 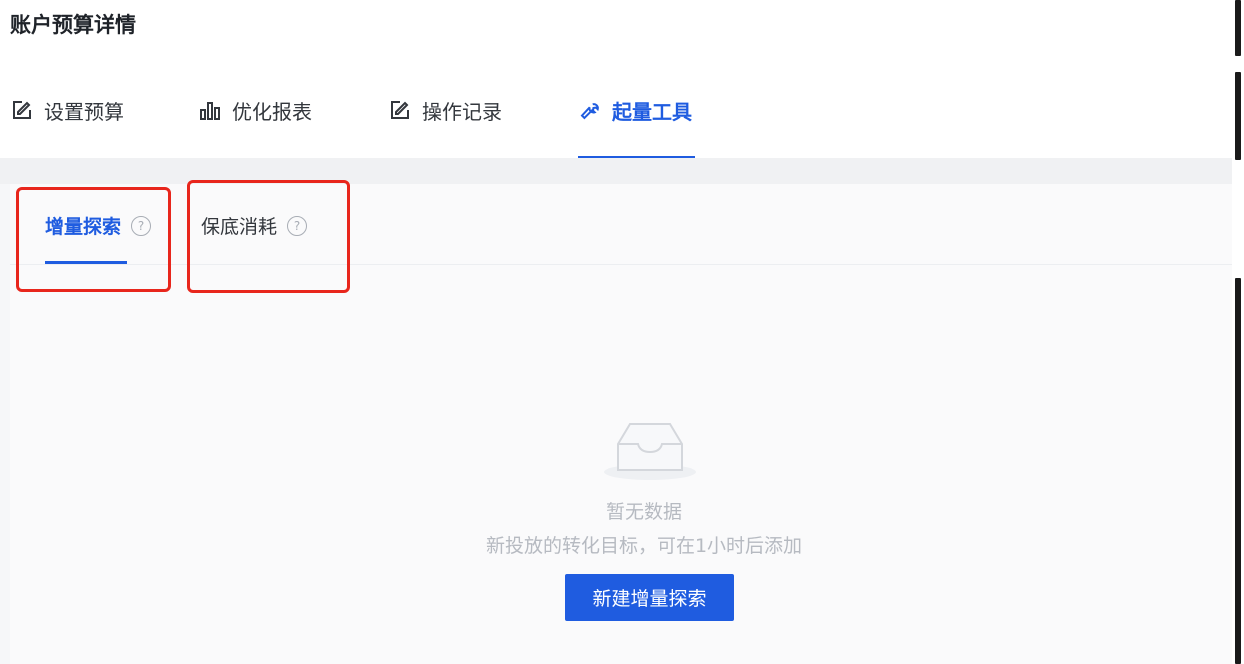 What do you see at coordinates (643, 512) in the screenshot?
I see `empty-title: 暂无数据` at bounding box center [643, 512].